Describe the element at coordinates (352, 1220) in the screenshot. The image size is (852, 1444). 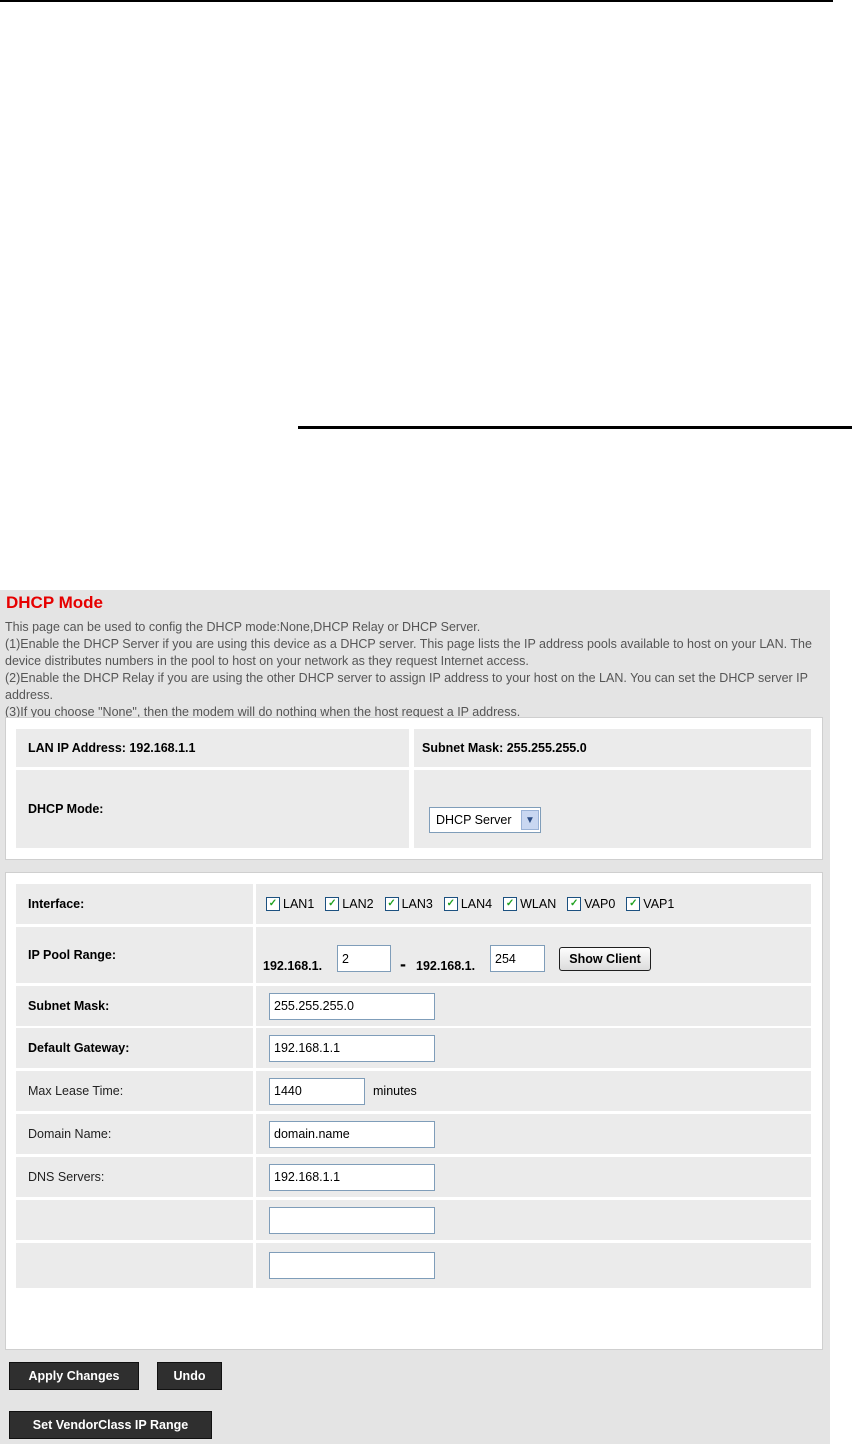
I see `dns-server-2-input` at that location.